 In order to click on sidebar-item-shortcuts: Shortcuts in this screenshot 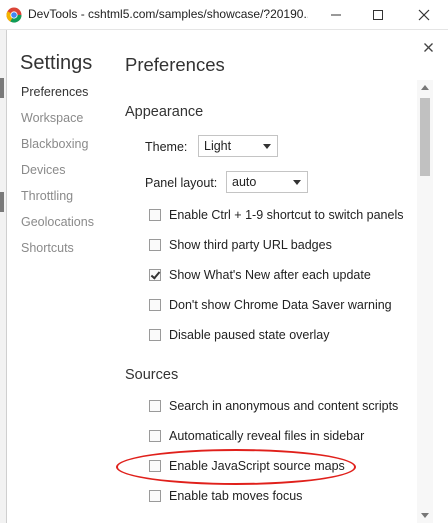, I will do `click(66, 253)`.